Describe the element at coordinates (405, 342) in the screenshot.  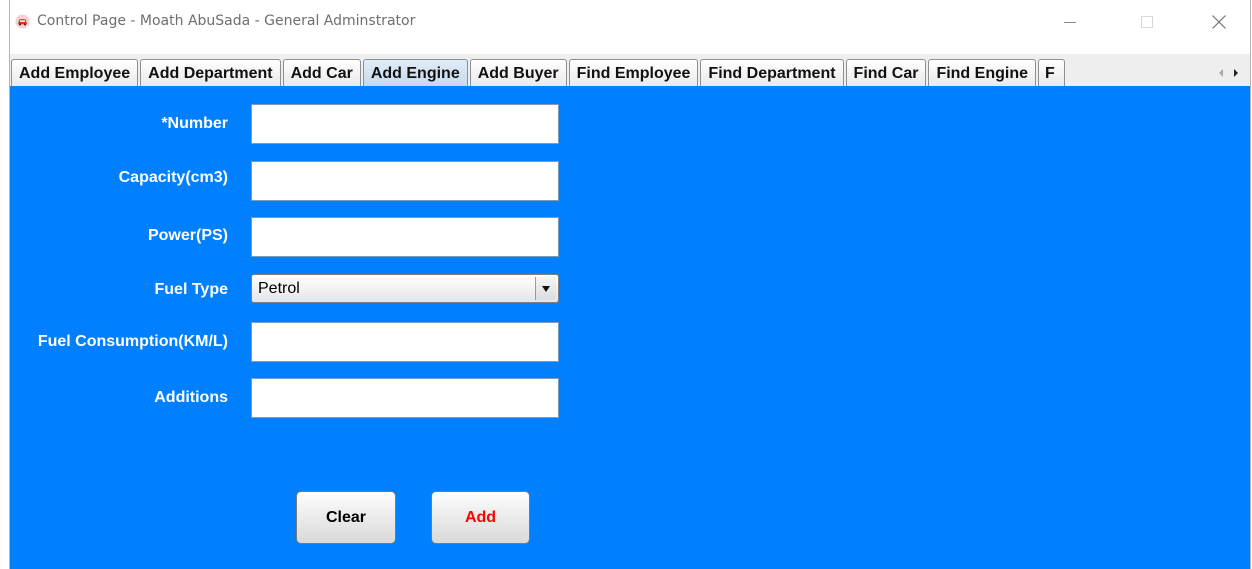
I see `fuel-consumption-input` at that location.